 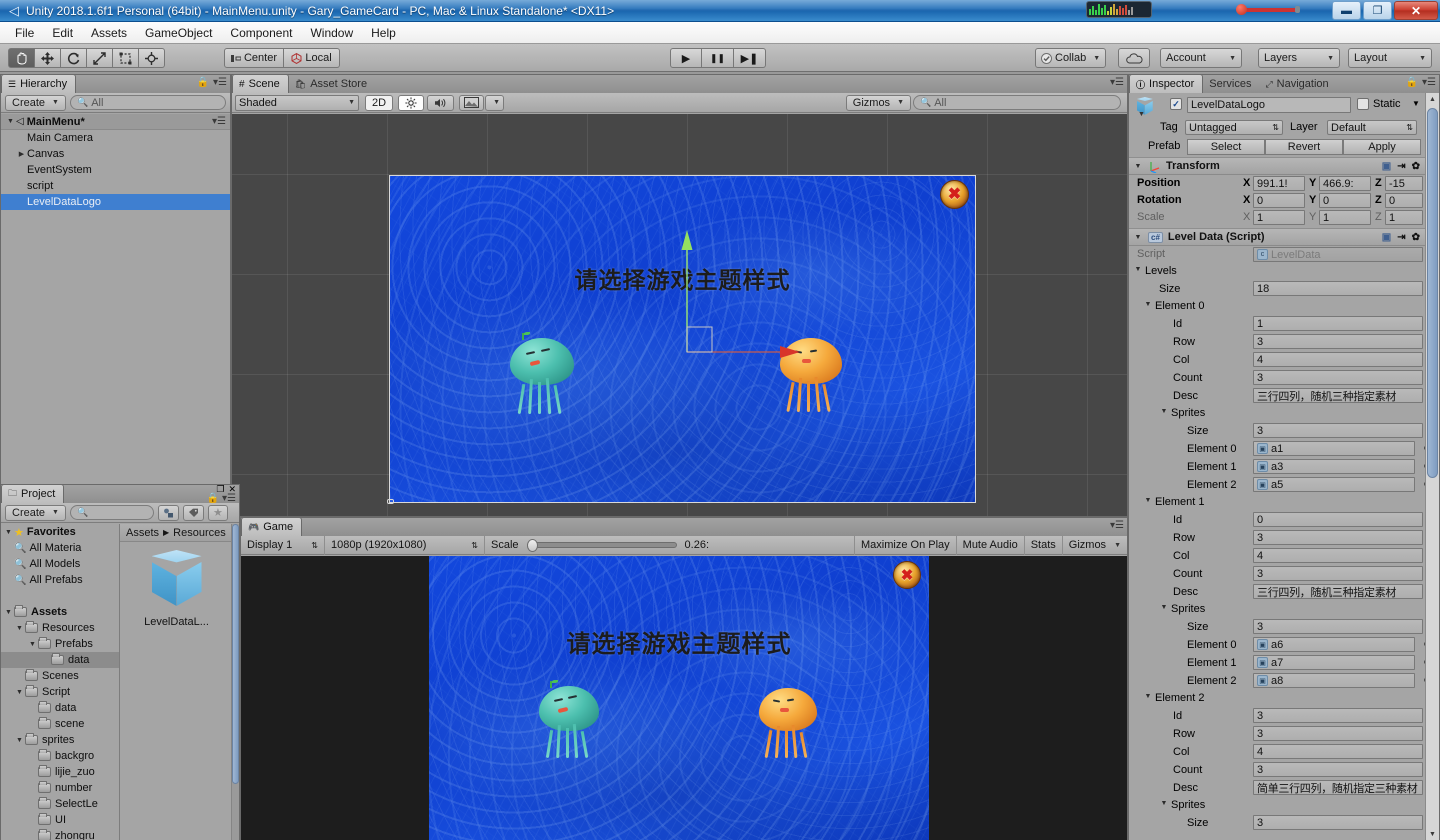 I want to click on element-0-id-input: 1, so click(x=1338, y=323).